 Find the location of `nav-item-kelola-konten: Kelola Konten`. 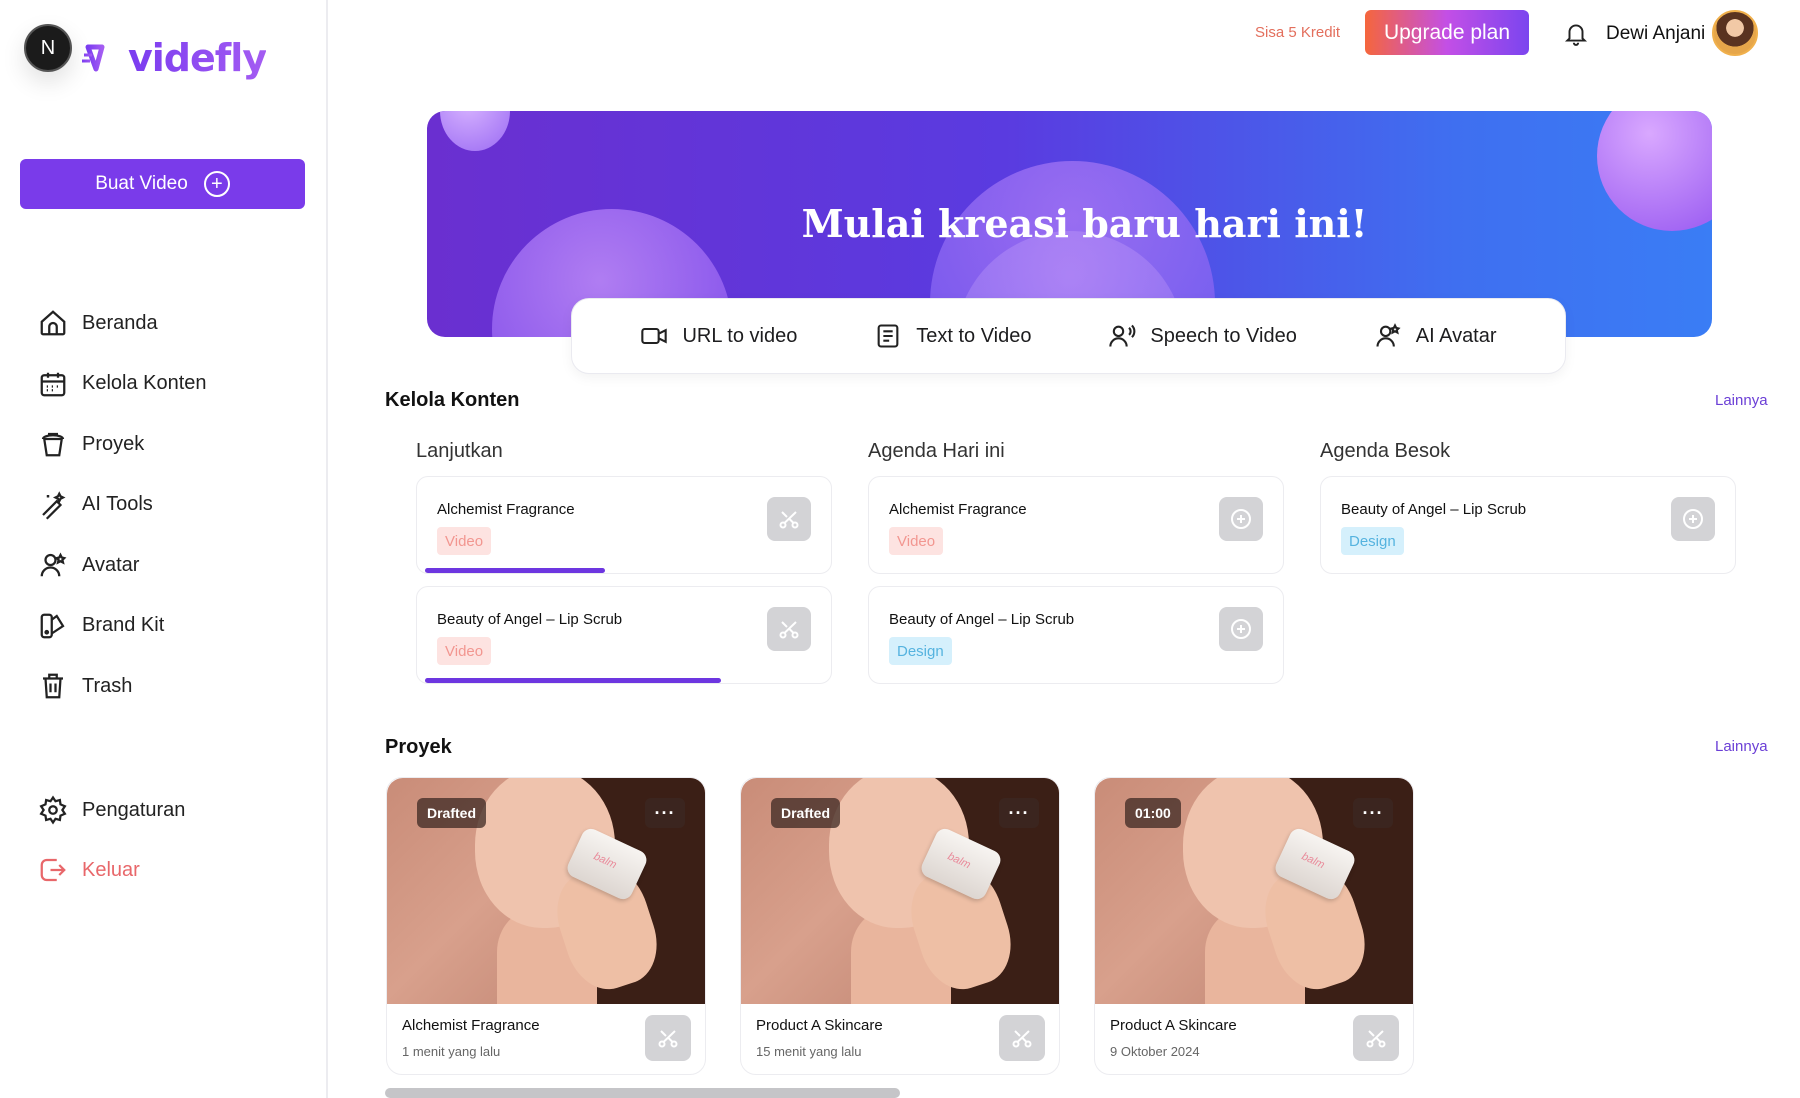

nav-item-kelola-konten: Kelola Konten is located at coordinates (173, 384).